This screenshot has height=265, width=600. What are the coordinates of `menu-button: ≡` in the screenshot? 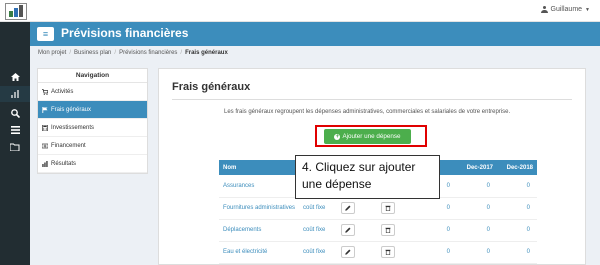 It's located at (45, 34).